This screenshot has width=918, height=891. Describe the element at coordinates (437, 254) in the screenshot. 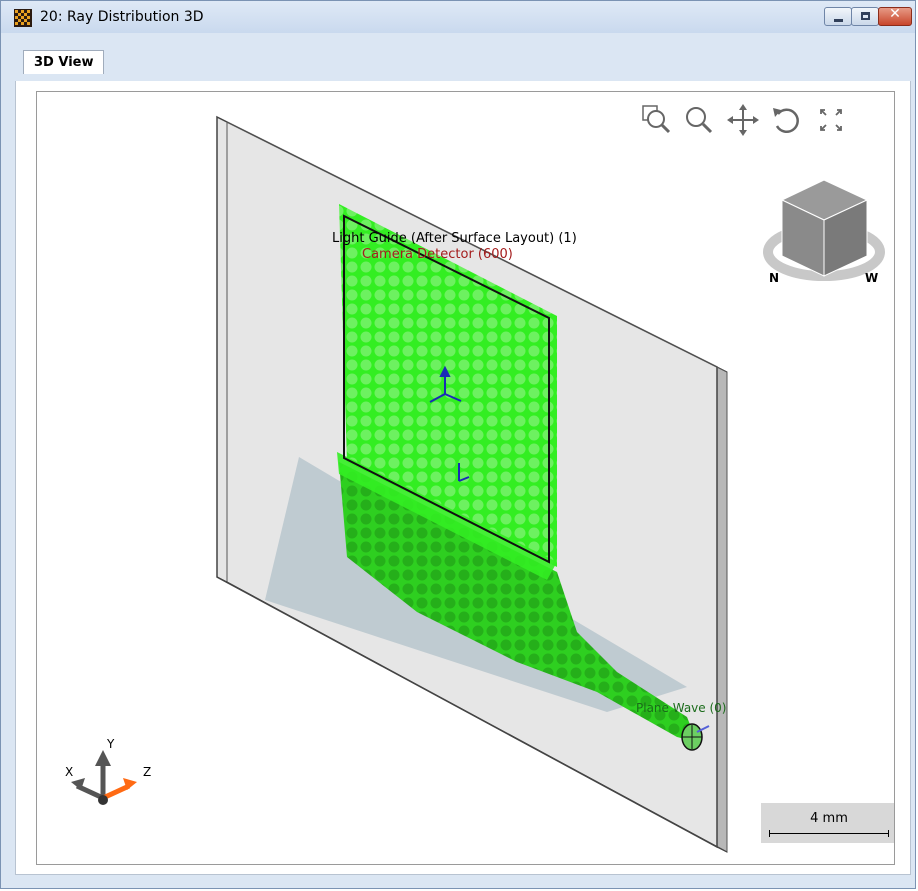

I see `camera-detector-label: Camera Detector (600)` at that location.